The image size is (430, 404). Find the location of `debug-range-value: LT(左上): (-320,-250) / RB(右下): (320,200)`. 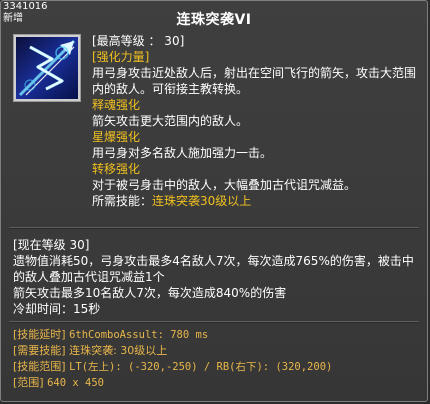

debug-range-value: LT(左上): (-320,-250) / RB(右下): (320,200) is located at coordinates (201, 367).